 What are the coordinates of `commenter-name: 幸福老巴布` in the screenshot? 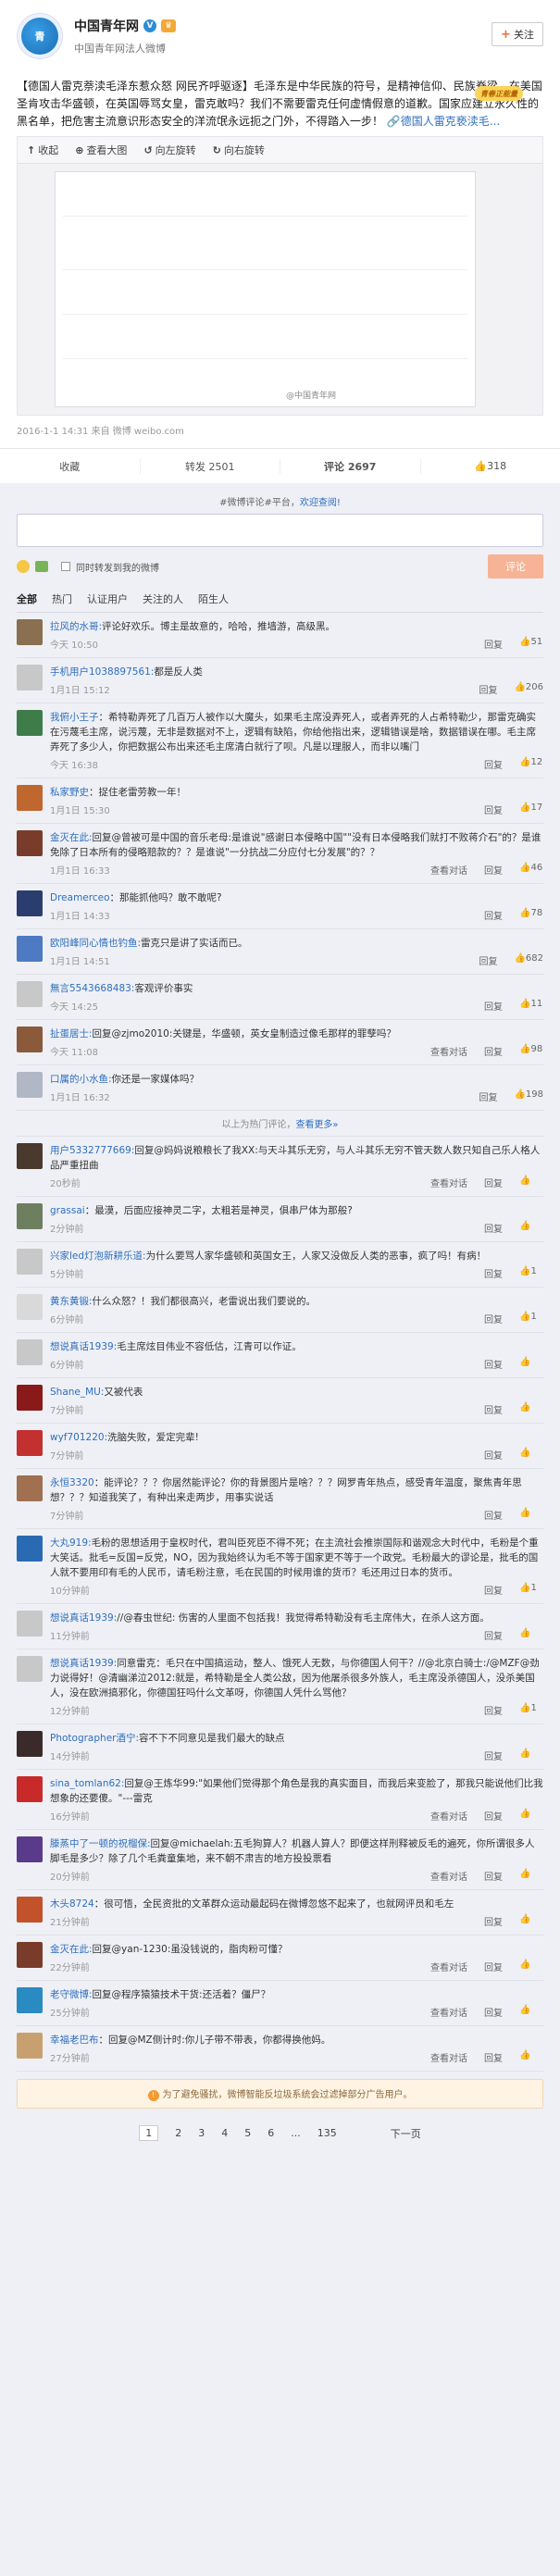 It's located at (74, 2040).